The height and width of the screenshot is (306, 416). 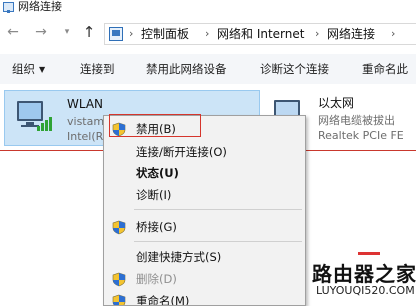 I want to click on address-bar: › 控制面板 › 网络和 Internet › 网络连接 ›, so click(x=260, y=34).